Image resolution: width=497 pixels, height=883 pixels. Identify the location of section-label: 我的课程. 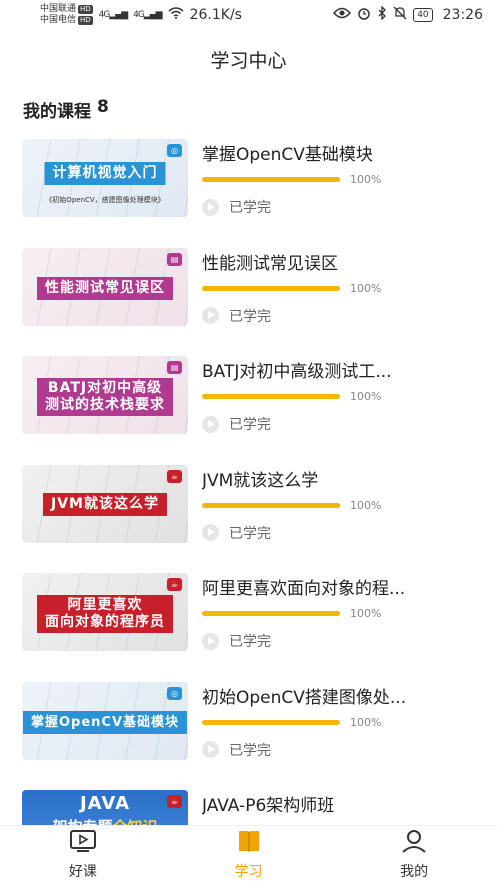
(57, 112).